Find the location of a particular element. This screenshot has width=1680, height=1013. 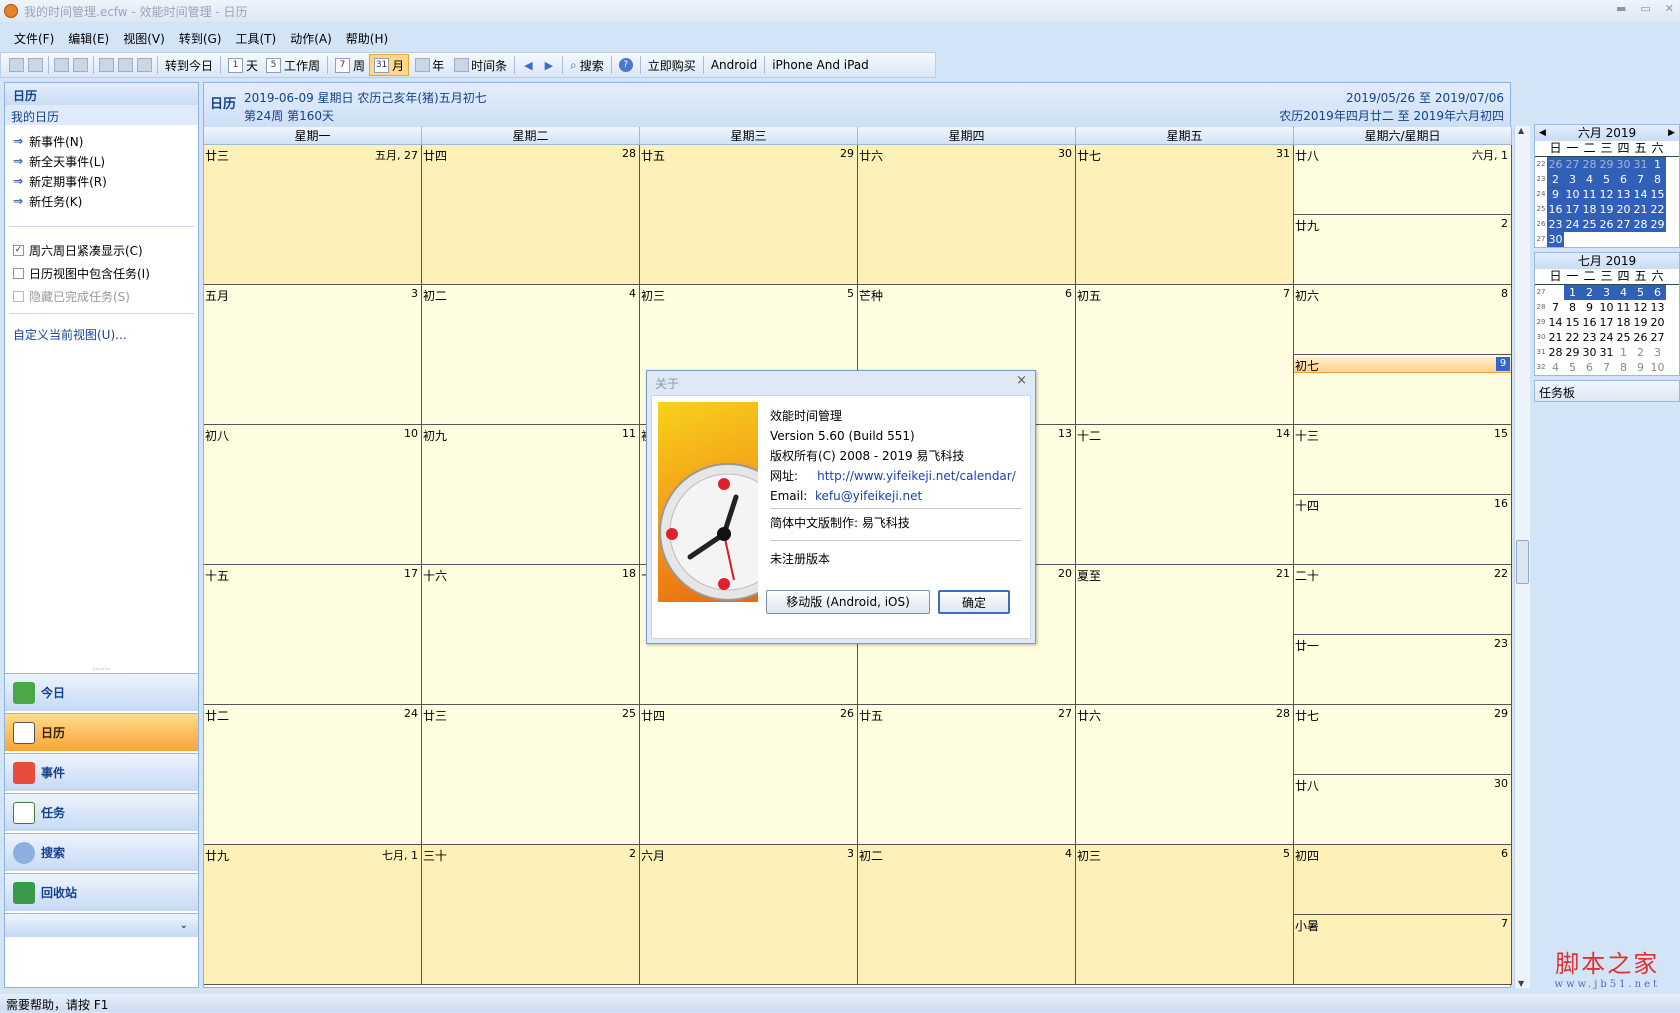

nav-tasks: 任务 is located at coordinates (101, 812).